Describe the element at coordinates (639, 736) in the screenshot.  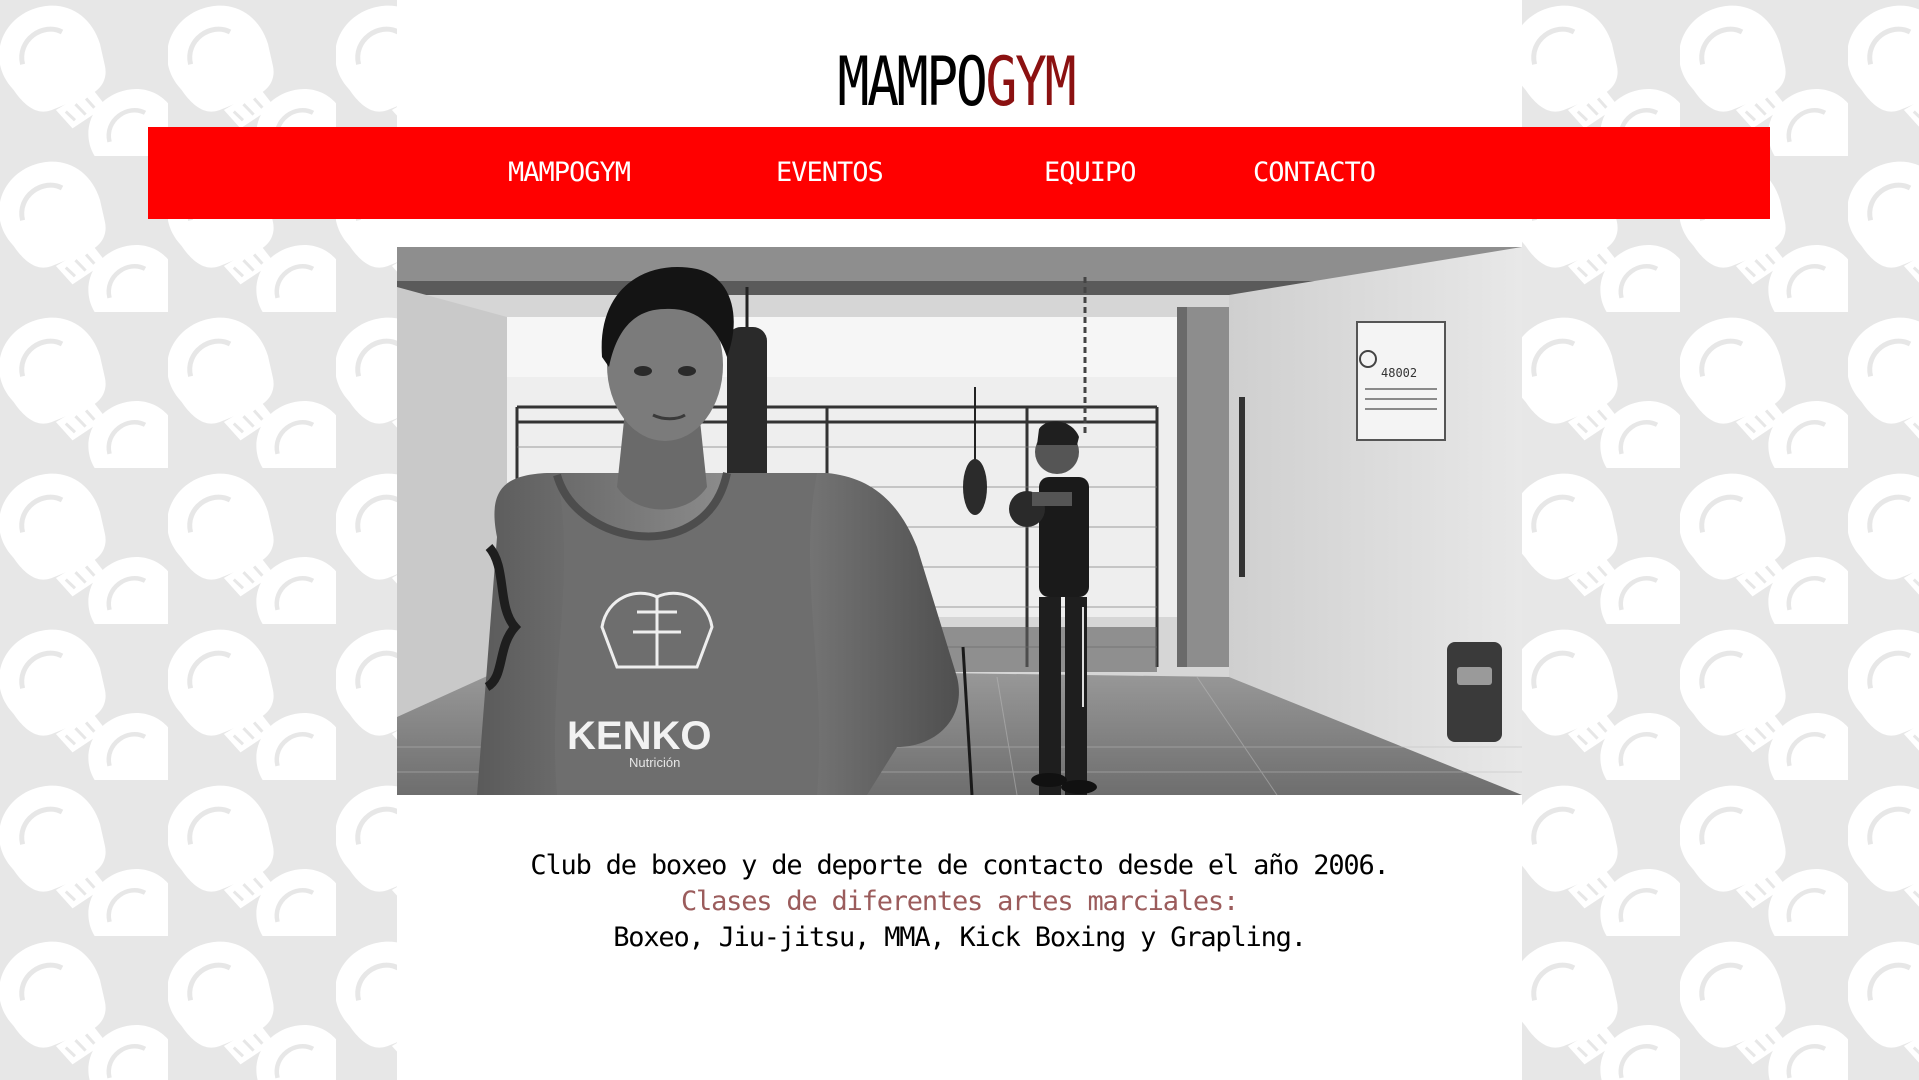
I see `shirt-logo-text: KENKO` at that location.